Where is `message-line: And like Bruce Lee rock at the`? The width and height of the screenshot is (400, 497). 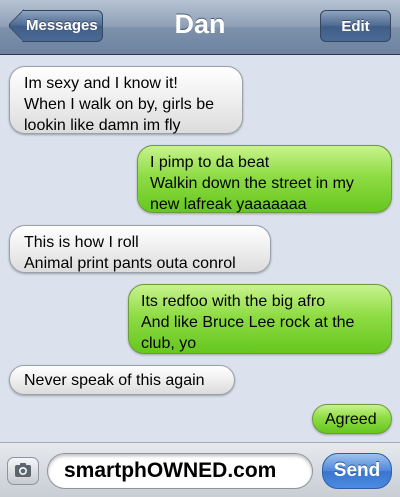
message-line: And like Bruce Lee rock at the is located at coordinates (248, 322).